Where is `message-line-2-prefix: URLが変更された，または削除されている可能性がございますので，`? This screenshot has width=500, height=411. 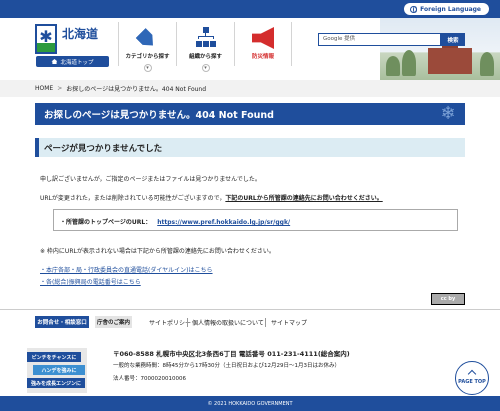
message-line-2-prefix: URLが変更された，または削除されている可能性がございますので， is located at coordinates (133, 198).